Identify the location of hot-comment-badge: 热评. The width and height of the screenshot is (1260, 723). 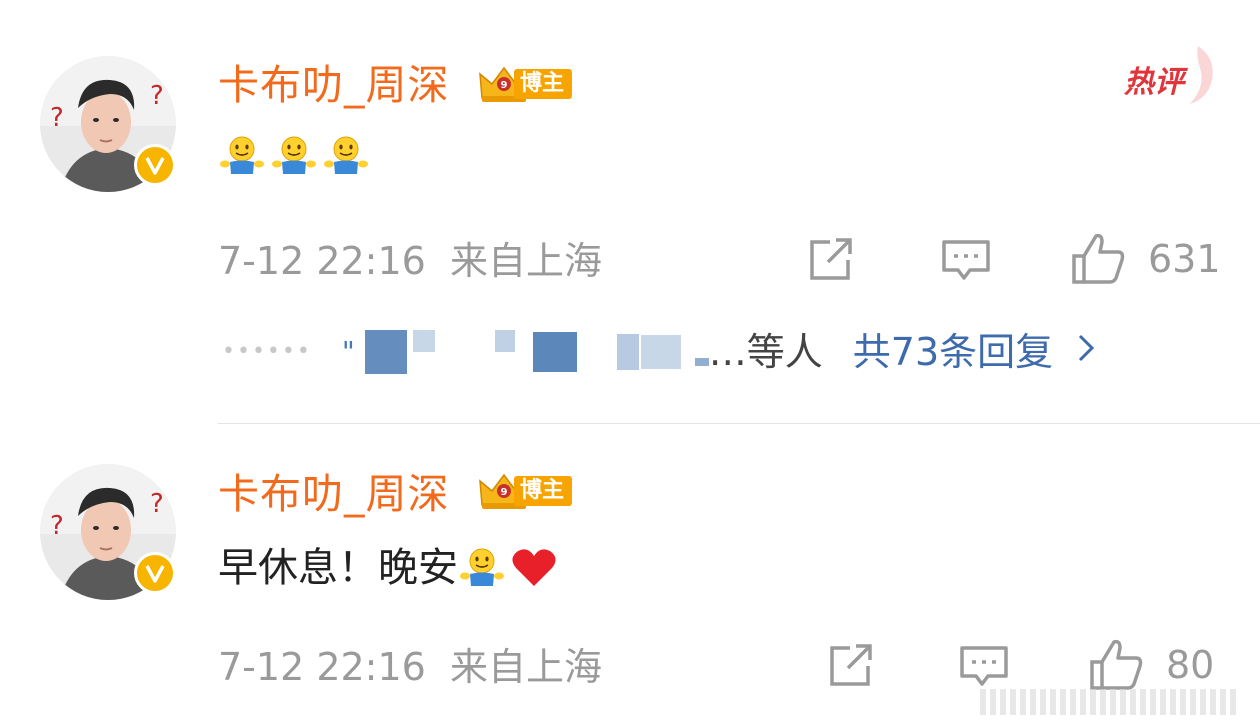
(1170, 75).